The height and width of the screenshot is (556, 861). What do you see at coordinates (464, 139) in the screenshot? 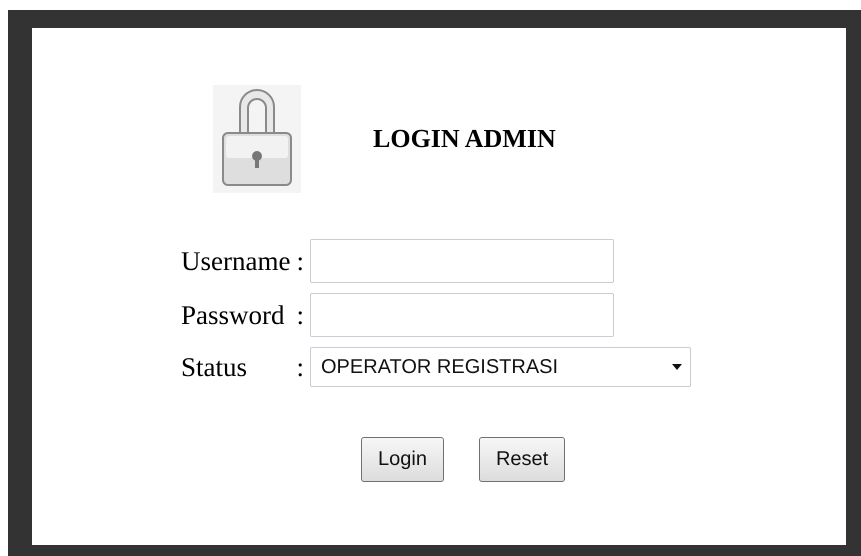
I see `page-title: LOGIN ADMIN` at bounding box center [464, 139].